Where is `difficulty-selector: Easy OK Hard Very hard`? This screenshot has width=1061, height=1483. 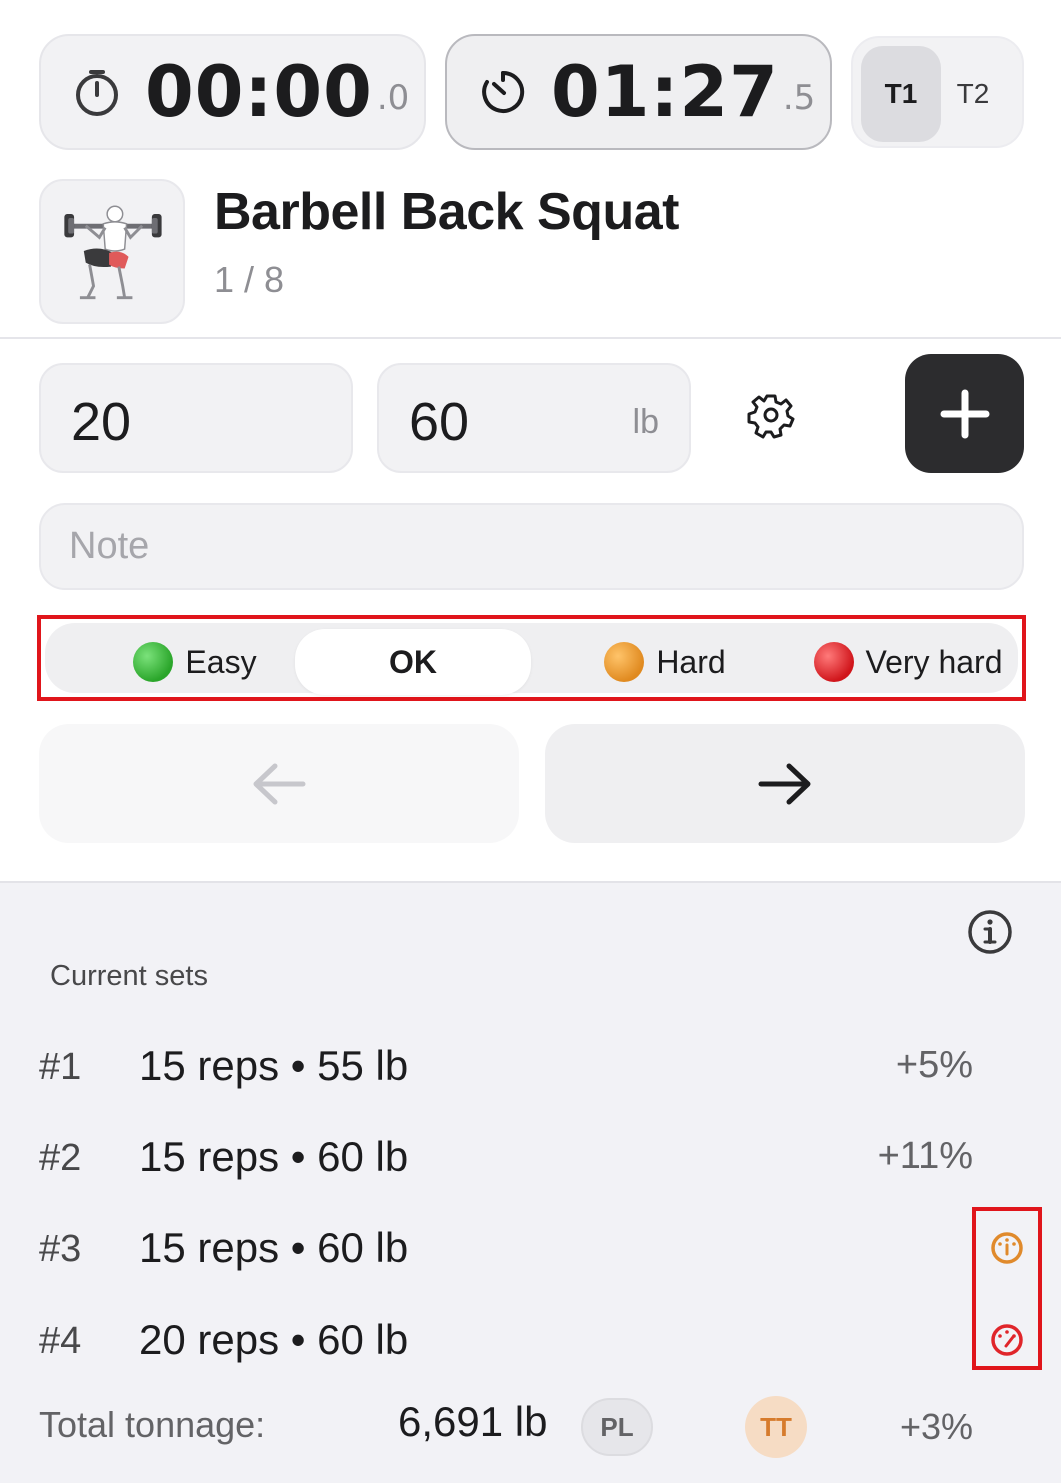 difficulty-selector: Easy OK Hard Very hard is located at coordinates (531, 659).